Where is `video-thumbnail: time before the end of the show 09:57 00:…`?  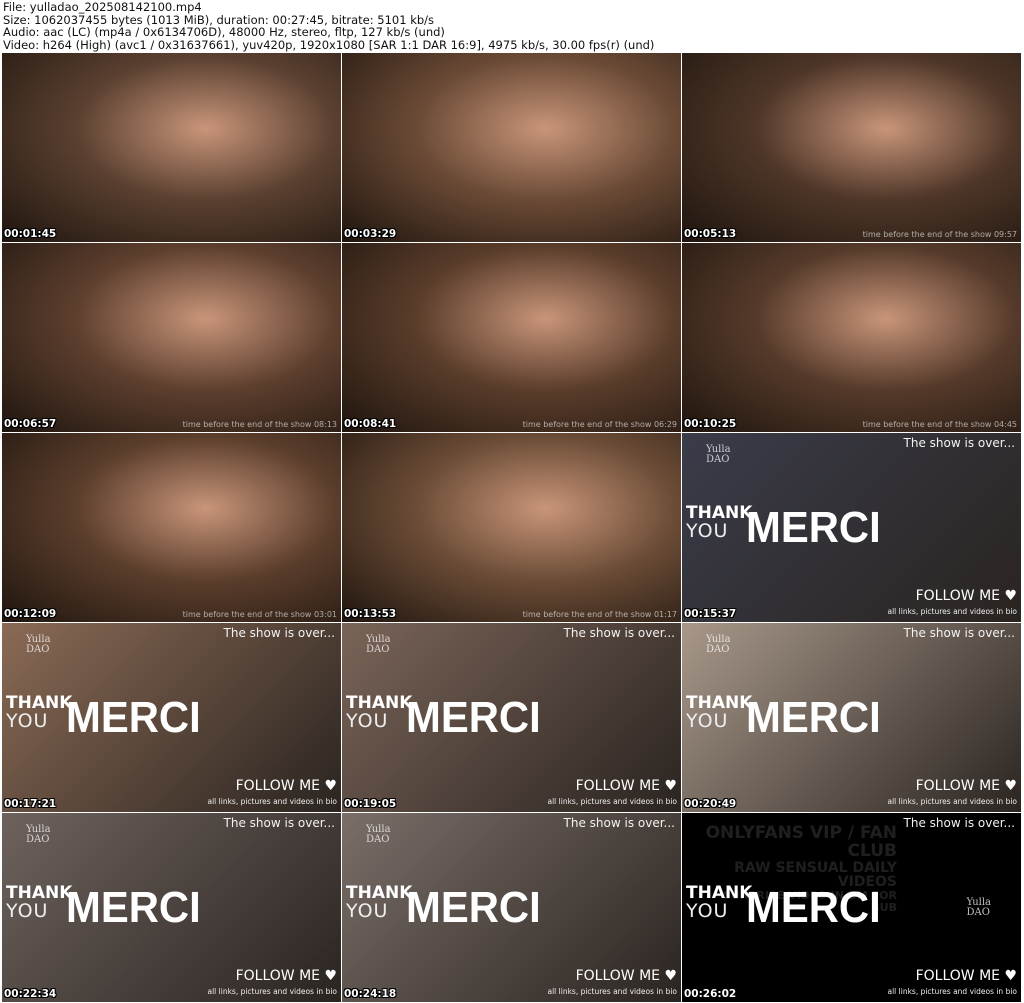 video-thumbnail: time before the end of the show 09:57 00:… is located at coordinates (852, 148).